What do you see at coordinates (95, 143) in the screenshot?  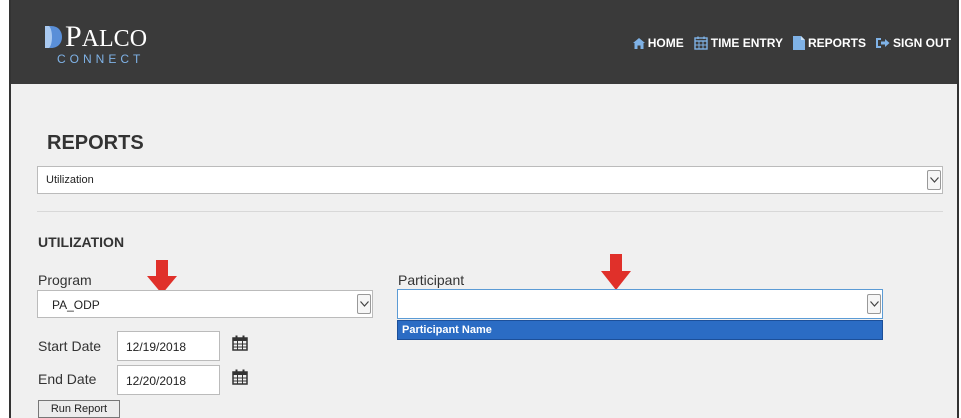 I see `page-title: REPORTS` at bounding box center [95, 143].